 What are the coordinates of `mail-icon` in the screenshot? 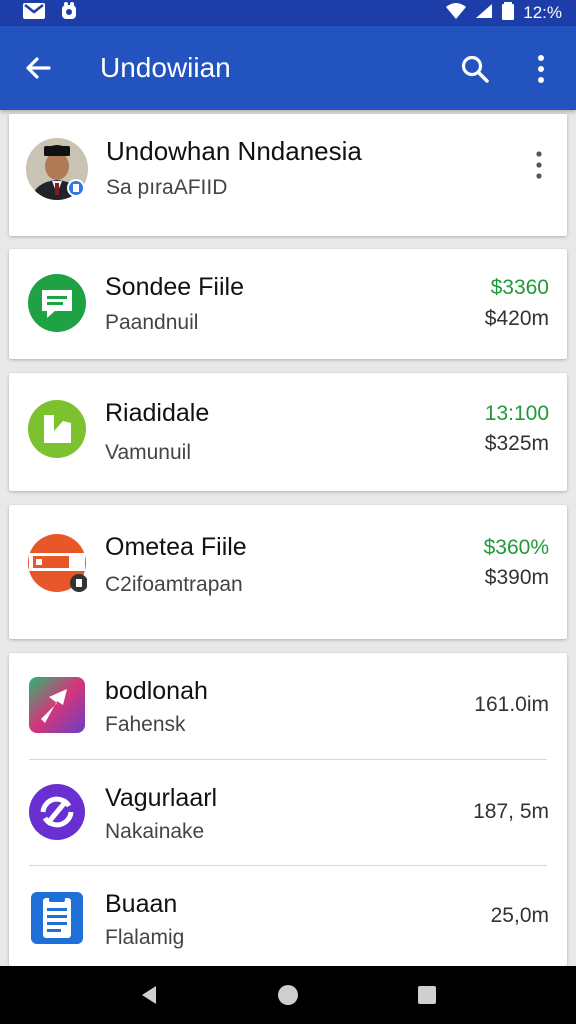 It's located at (34, 13).